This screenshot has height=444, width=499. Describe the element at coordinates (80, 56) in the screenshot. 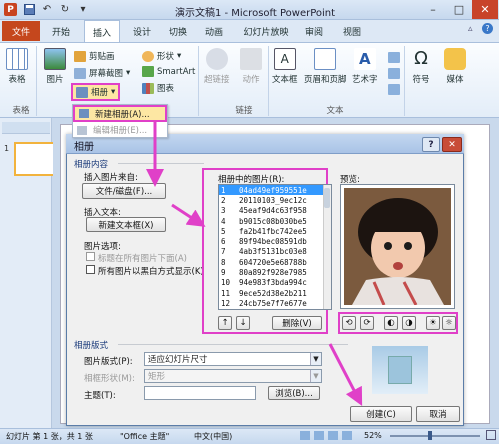

I see `clipart-icon` at that location.